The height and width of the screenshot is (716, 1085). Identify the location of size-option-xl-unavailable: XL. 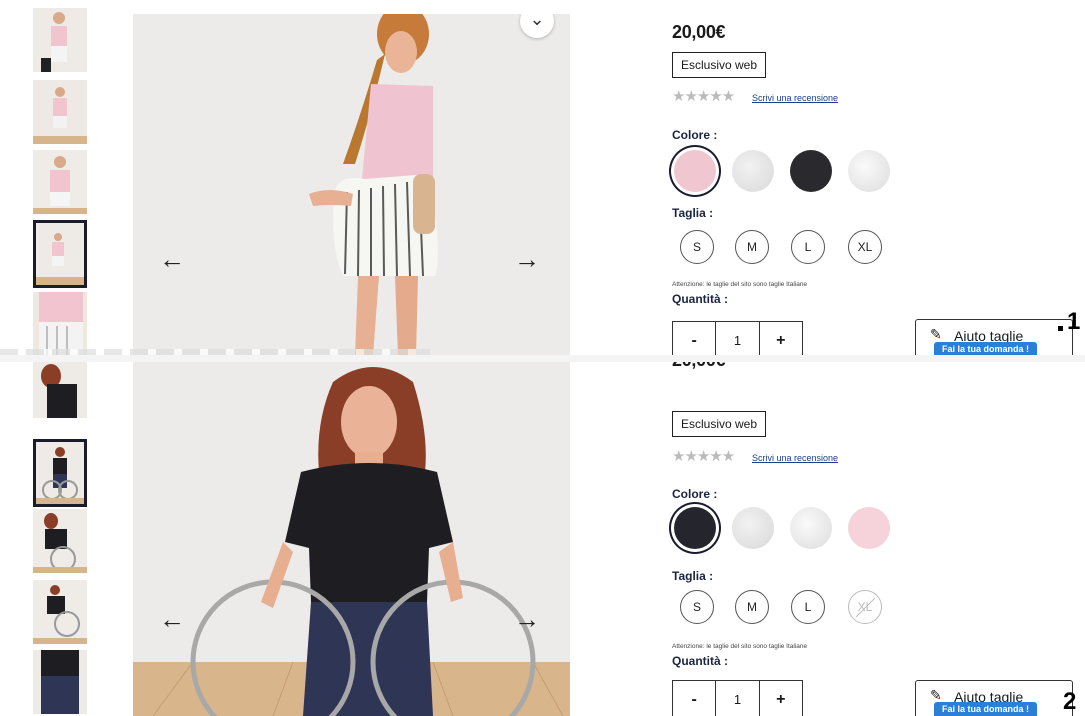
(865, 607).